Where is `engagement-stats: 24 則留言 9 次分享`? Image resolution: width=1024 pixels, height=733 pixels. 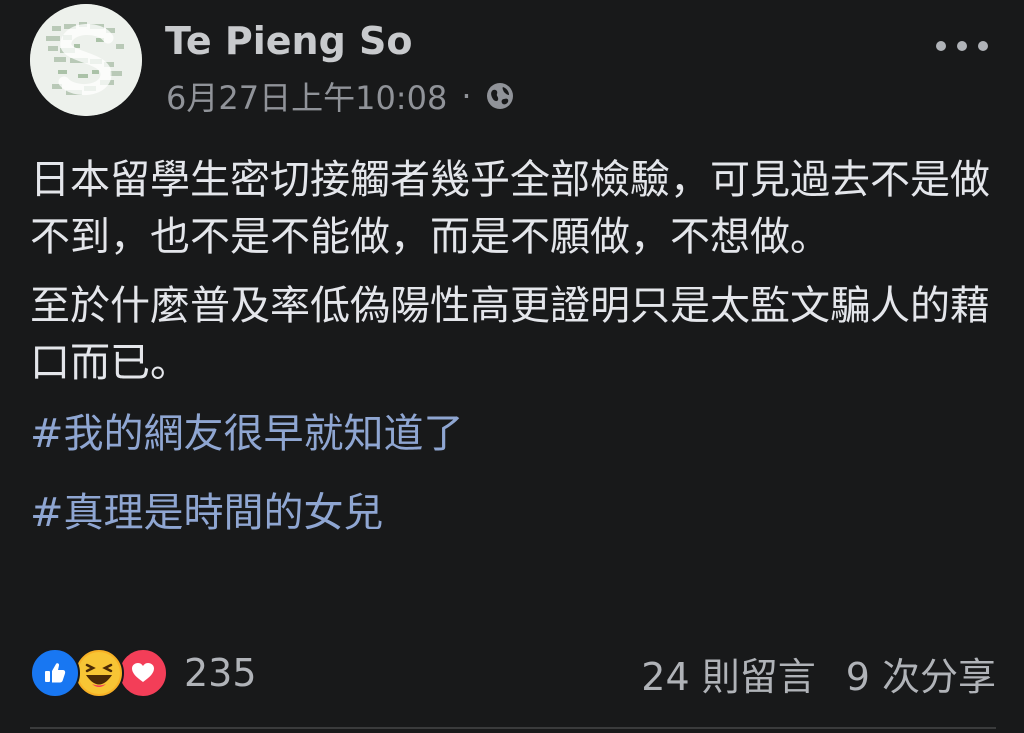
engagement-stats: 24 則留言 9 次分享 is located at coordinates (818, 673).